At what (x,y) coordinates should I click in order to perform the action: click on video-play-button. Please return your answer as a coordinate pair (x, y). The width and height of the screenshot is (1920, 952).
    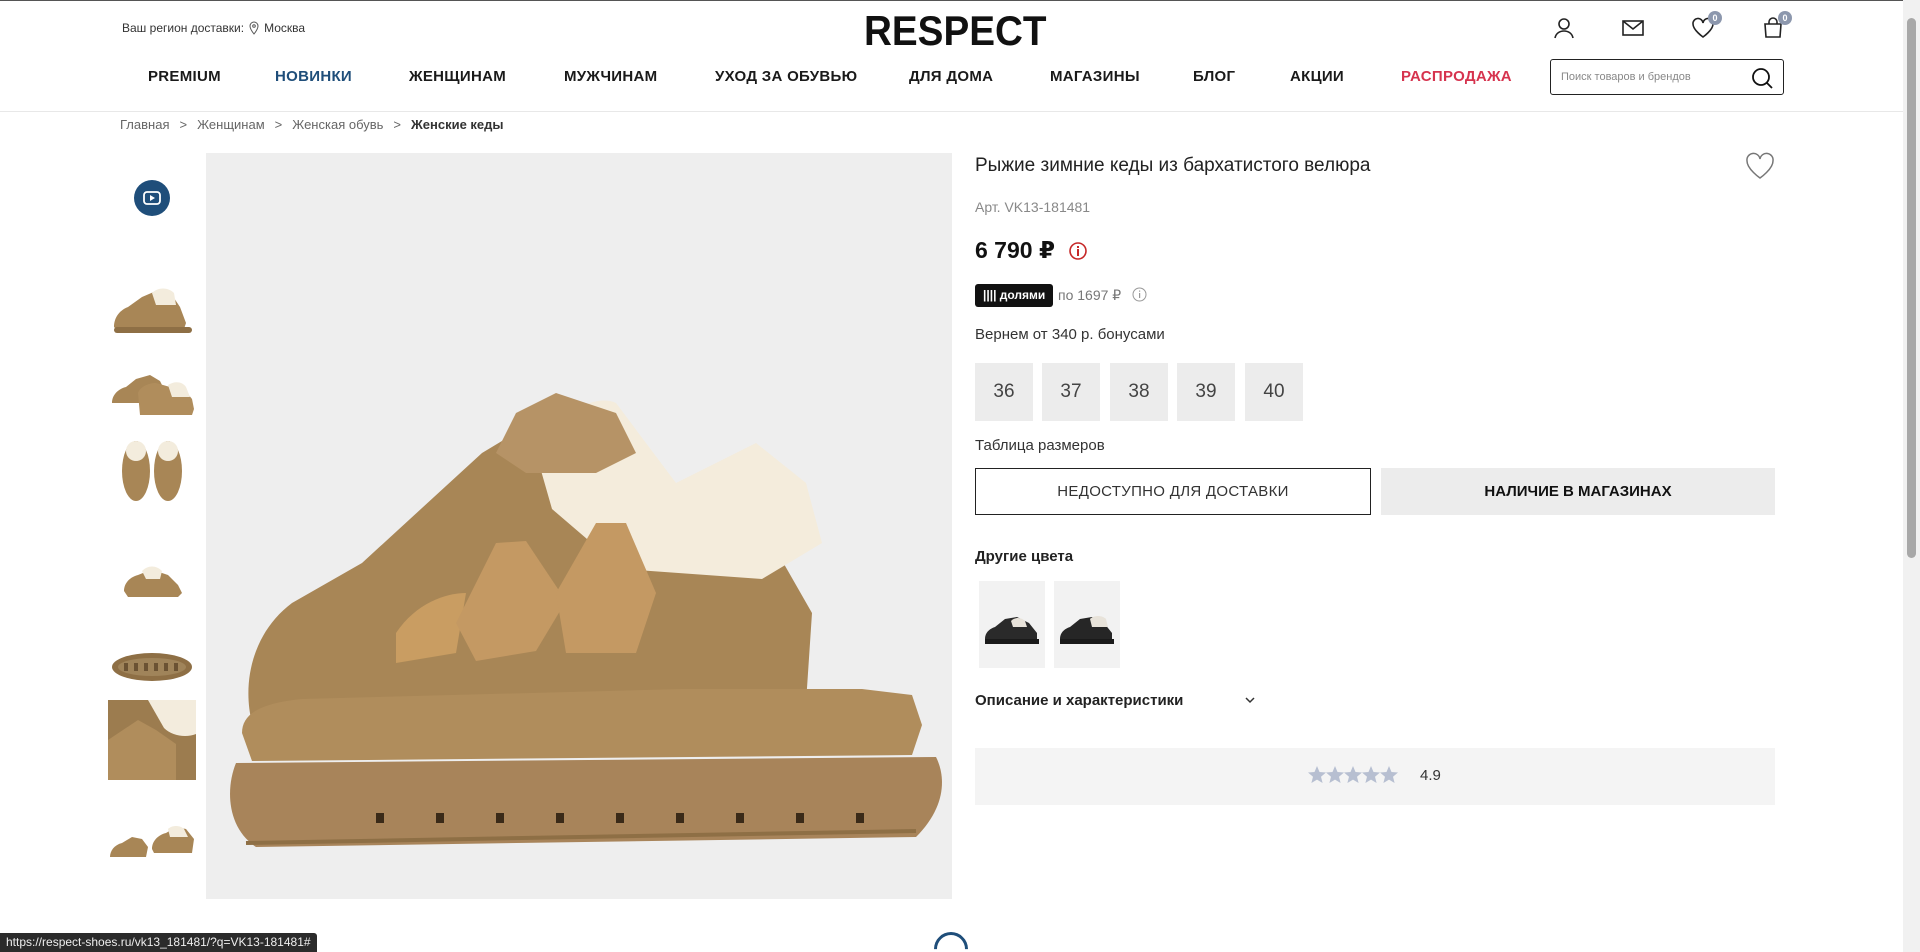
    Looking at the image, I should click on (152, 198).